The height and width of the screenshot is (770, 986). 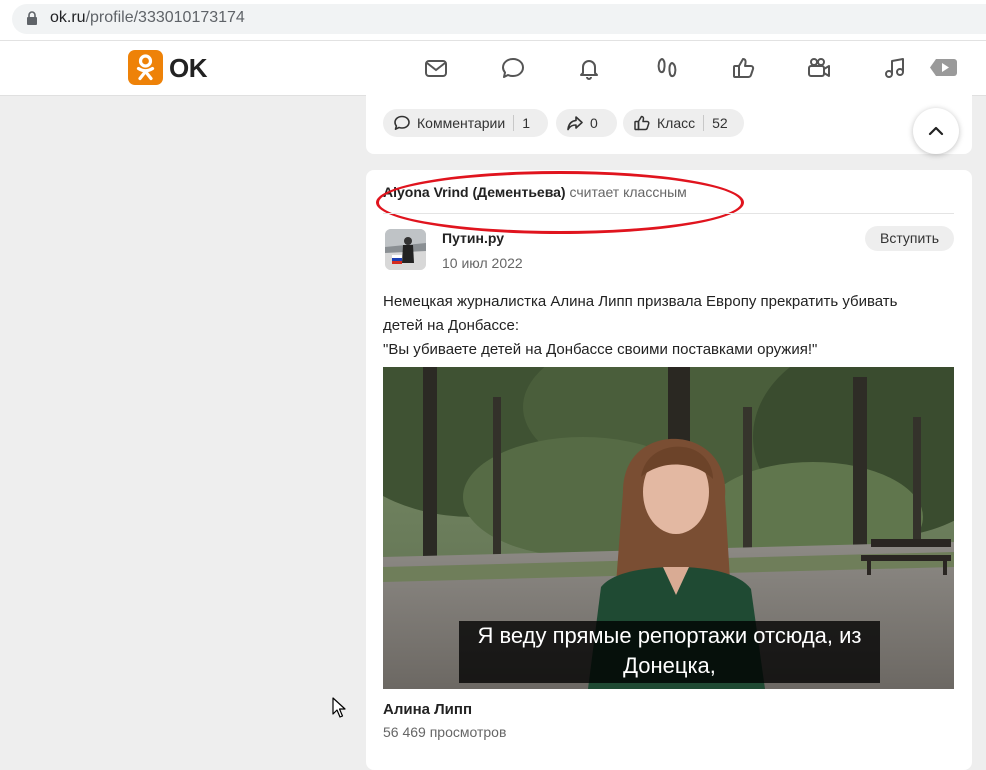 I want to click on share-icon, so click(x=575, y=123).